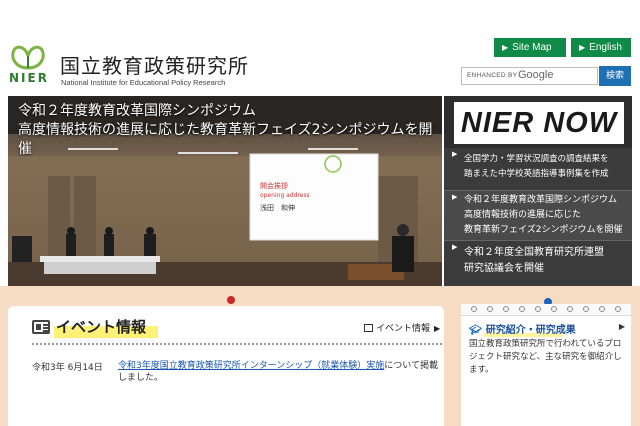 Image resolution: width=640 pixels, height=426 pixels. Describe the element at coordinates (154, 64) in the screenshot. I see `site-title: 国立教育政策研究所` at that location.